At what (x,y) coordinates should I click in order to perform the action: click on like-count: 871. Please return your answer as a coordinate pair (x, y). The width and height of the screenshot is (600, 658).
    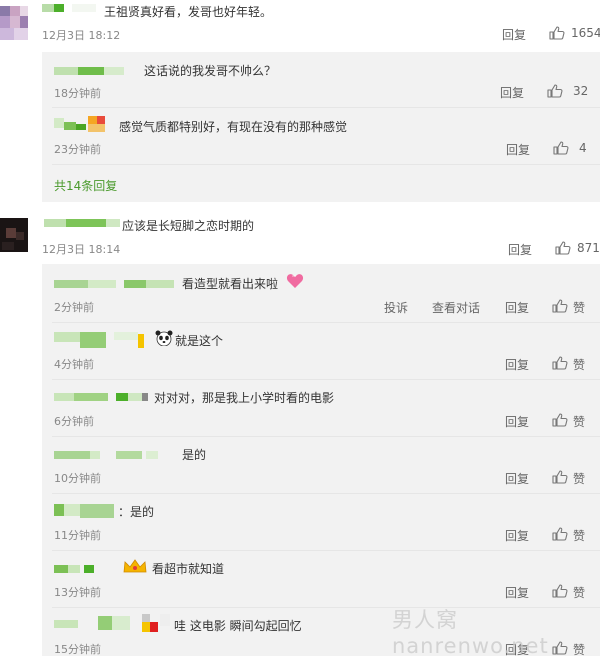
    Looking at the image, I should click on (588, 248).